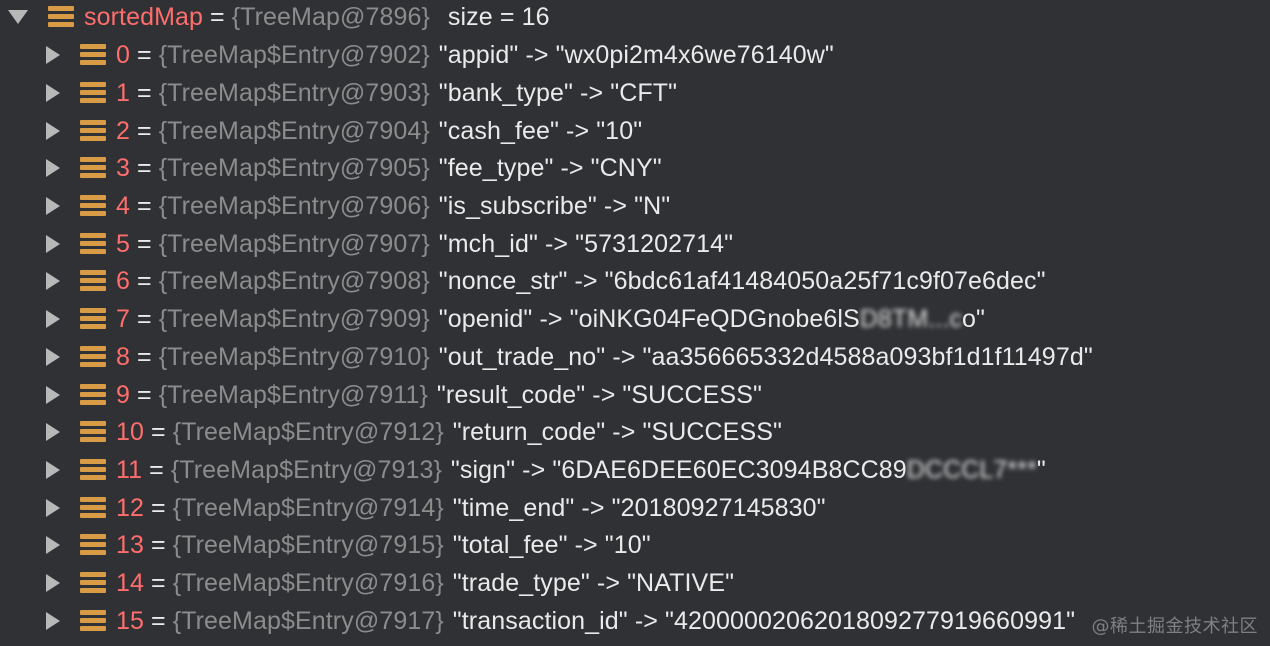  Describe the element at coordinates (129, 469) in the screenshot. I see `entry-index: 11` at that location.